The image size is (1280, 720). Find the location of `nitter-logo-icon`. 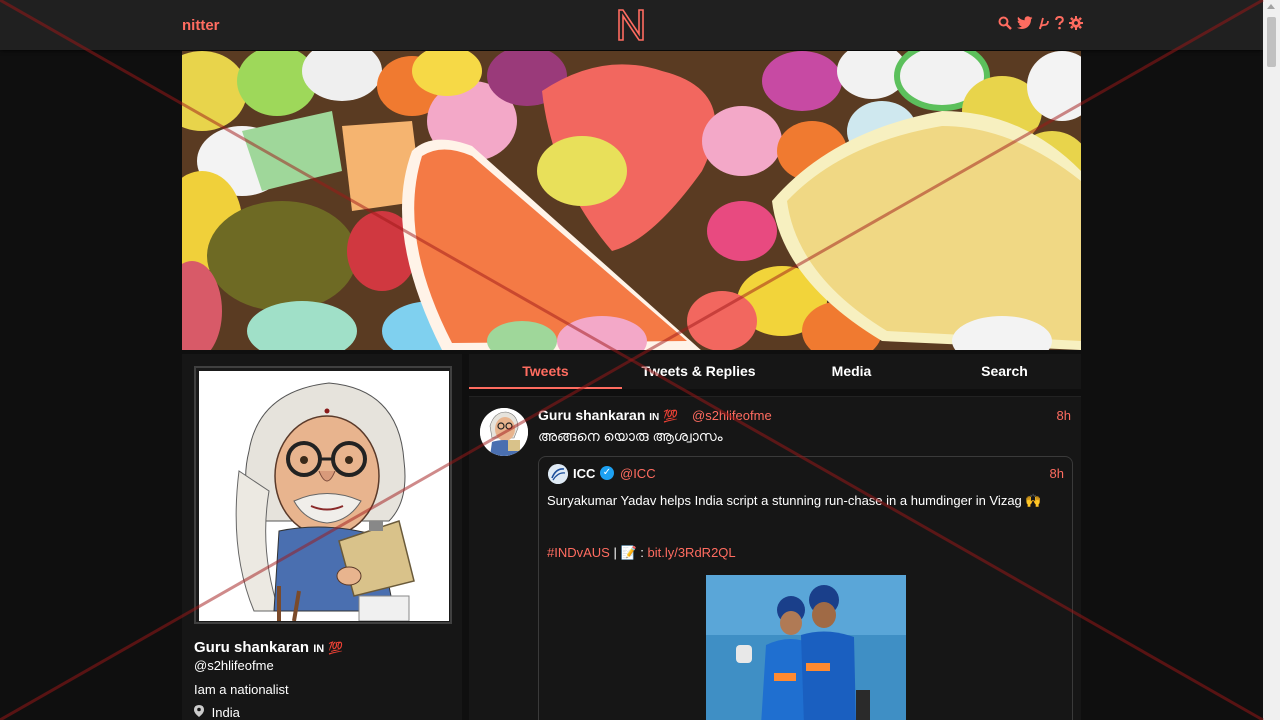

nitter-logo-icon is located at coordinates (631, 25).